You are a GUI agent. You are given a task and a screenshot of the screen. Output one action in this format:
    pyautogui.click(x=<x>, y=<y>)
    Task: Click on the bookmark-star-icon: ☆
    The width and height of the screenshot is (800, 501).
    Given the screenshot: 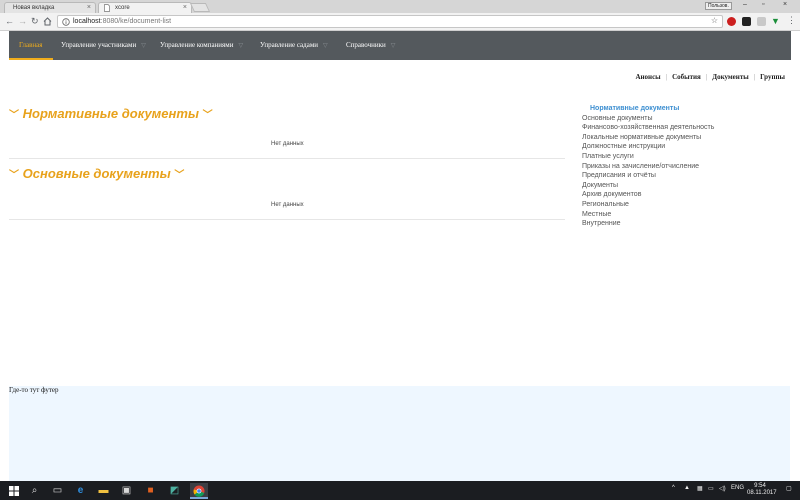 What is the action you would take?
    pyautogui.click(x=714, y=20)
    